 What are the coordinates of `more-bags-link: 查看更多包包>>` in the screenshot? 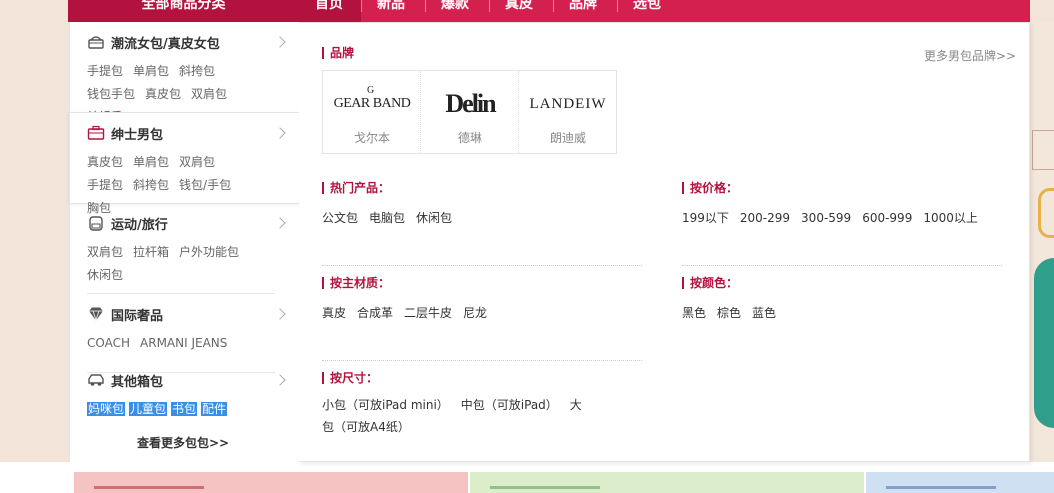 It's located at (183, 442).